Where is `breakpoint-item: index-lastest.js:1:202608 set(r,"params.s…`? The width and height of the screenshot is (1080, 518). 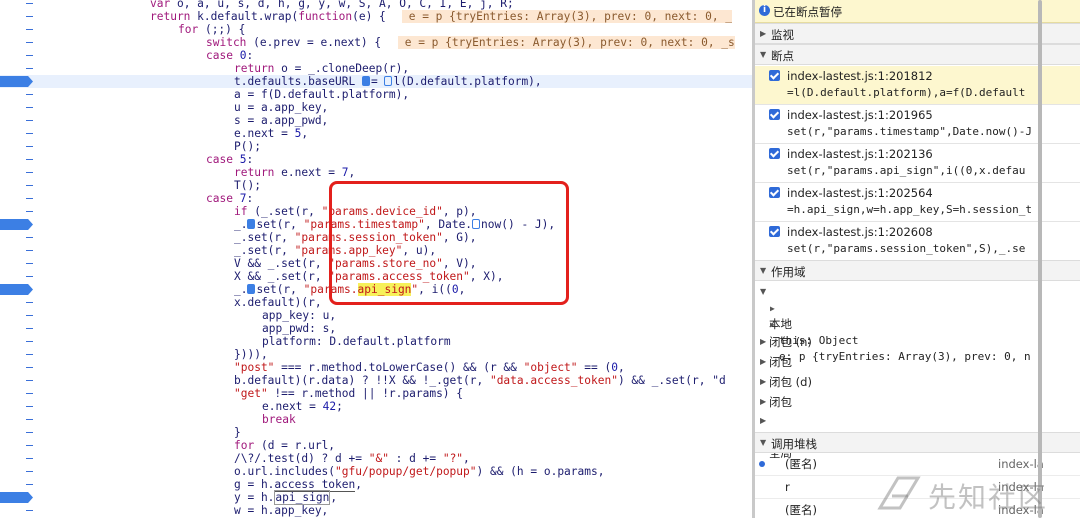
breakpoint-item: index-lastest.js:1:202608 set(r,"params.s… is located at coordinates (917, 241).